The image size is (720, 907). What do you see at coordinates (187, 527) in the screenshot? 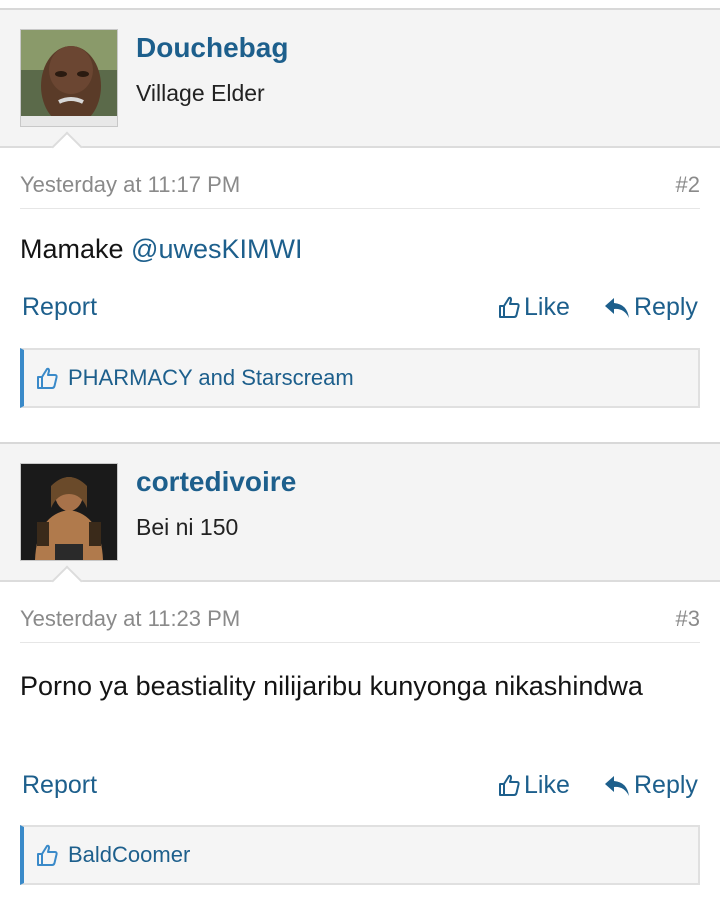
I see `user-title: Bei ni 150` at bounding box center [187, 527].